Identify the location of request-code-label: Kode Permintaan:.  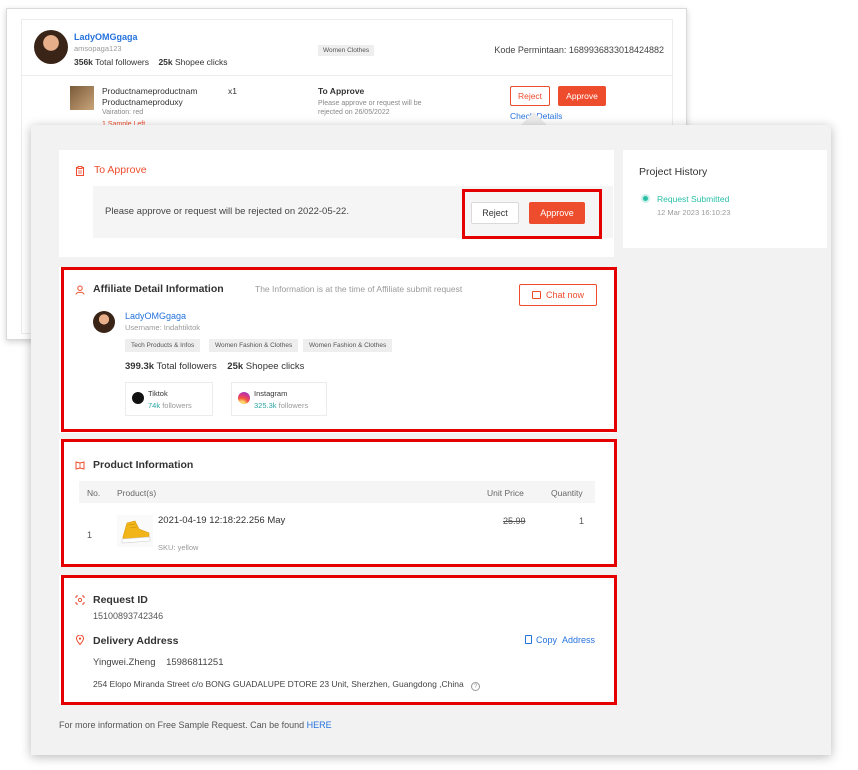
(530, 50).